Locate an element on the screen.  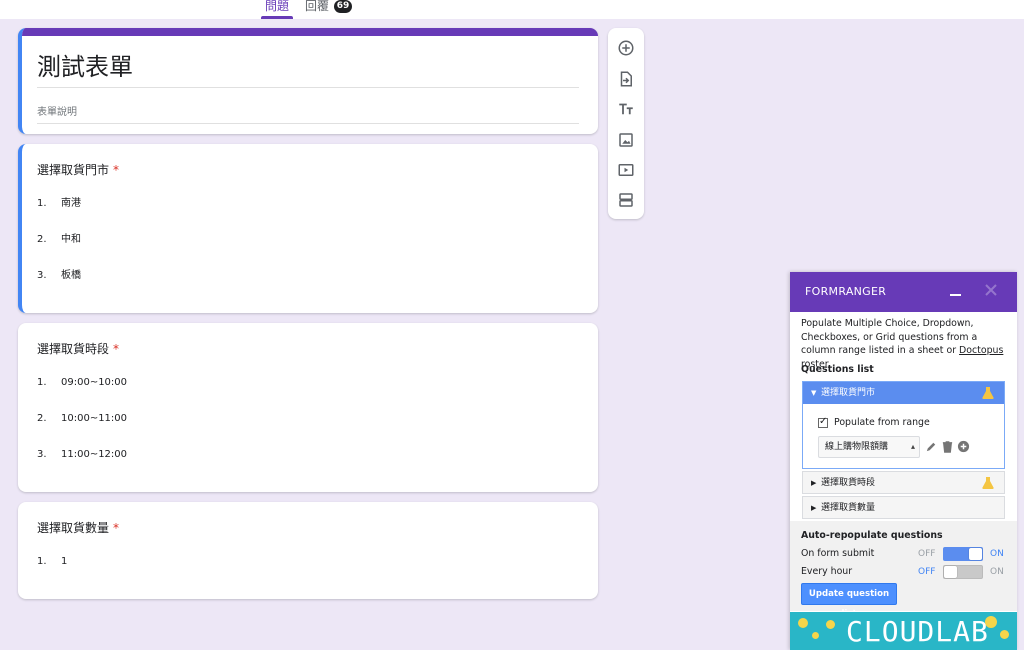
tab-questions: 問題 is located at coordinates (277, 9).